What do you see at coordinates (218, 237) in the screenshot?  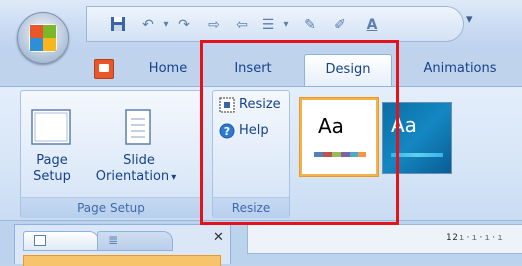 I see `close-icon: ✕` at bounding box center [218, 237].